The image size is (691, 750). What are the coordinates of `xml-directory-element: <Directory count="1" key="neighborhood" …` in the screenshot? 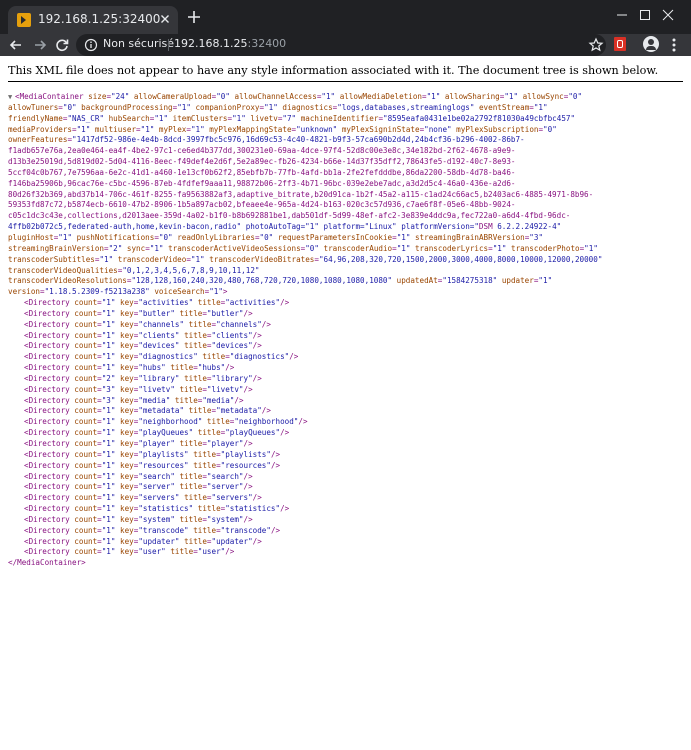 It's located at (166, 422).